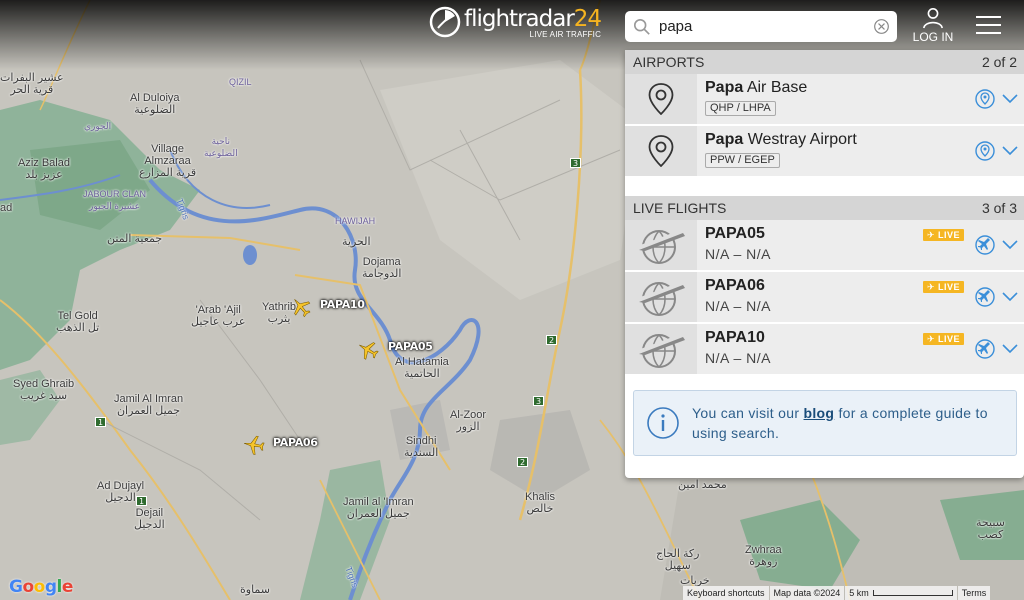 The width and height of the screenshot is (1024, 600). I want to click on airports-count: 2 of 2, so click(999, 62).